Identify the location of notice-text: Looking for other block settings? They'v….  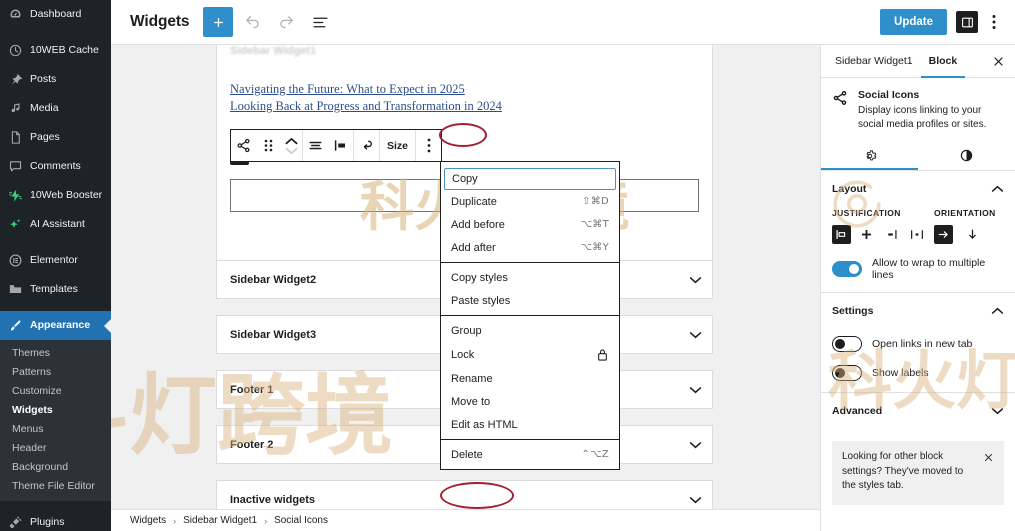
(903, 471).